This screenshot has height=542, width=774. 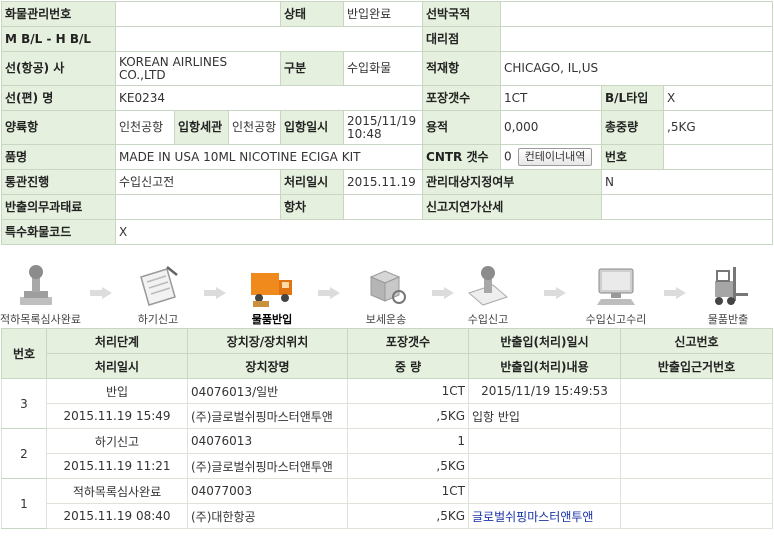 I want to click on value-unloading-port: 인천공항, so click(x=145, y=127).